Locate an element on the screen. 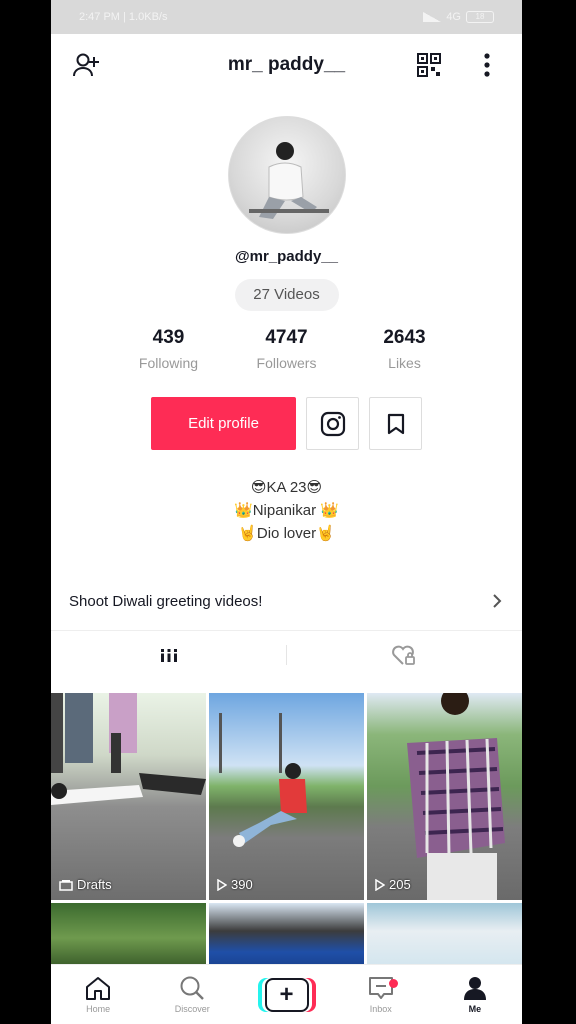  stat-followers: 4747 Followers is located at coordinates (287, 349).